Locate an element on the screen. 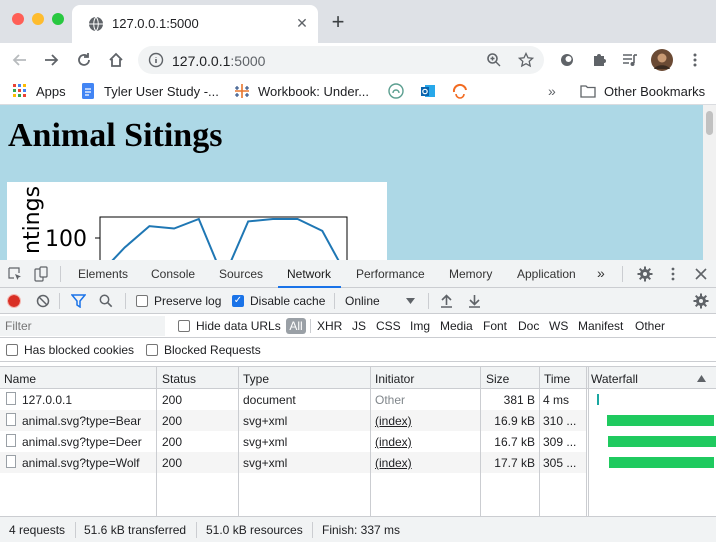  close-tab-icon: ✕ is located at coordinates (302, 23).